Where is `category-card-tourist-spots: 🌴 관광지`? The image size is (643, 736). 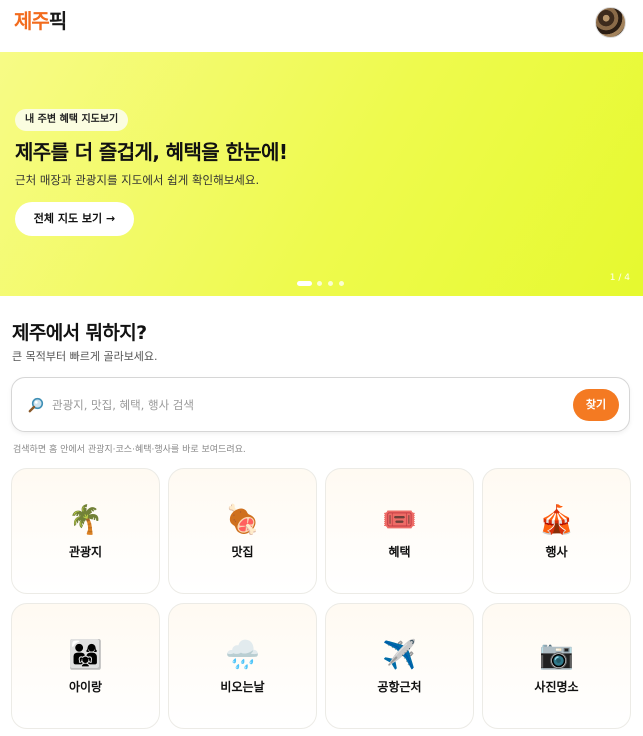 category-card-tourist-spots: 🌴 관광지 is located at coordinates (85, 531).